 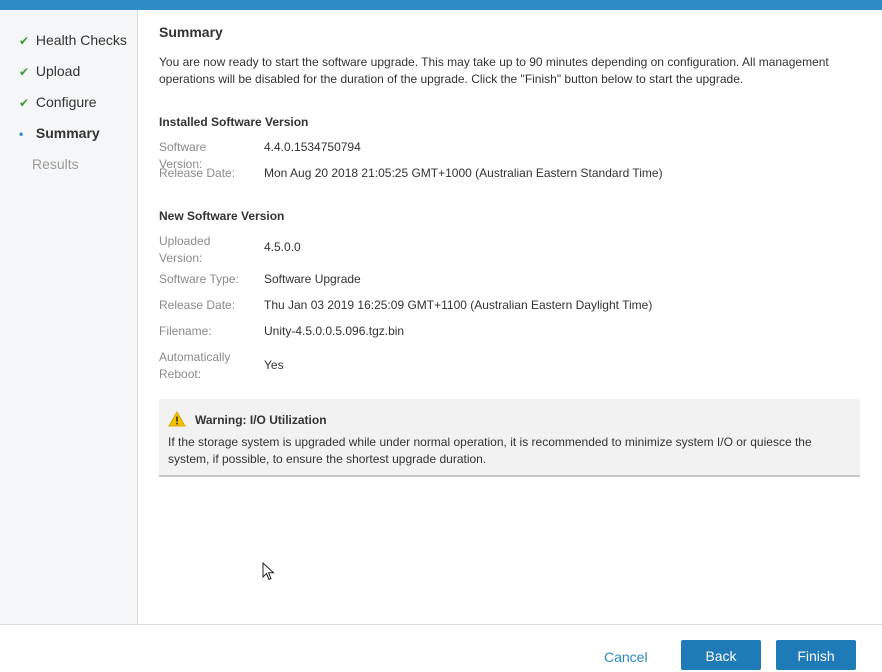 I want to click on new-release-label: Release Date:, so click(x=197, y=305).